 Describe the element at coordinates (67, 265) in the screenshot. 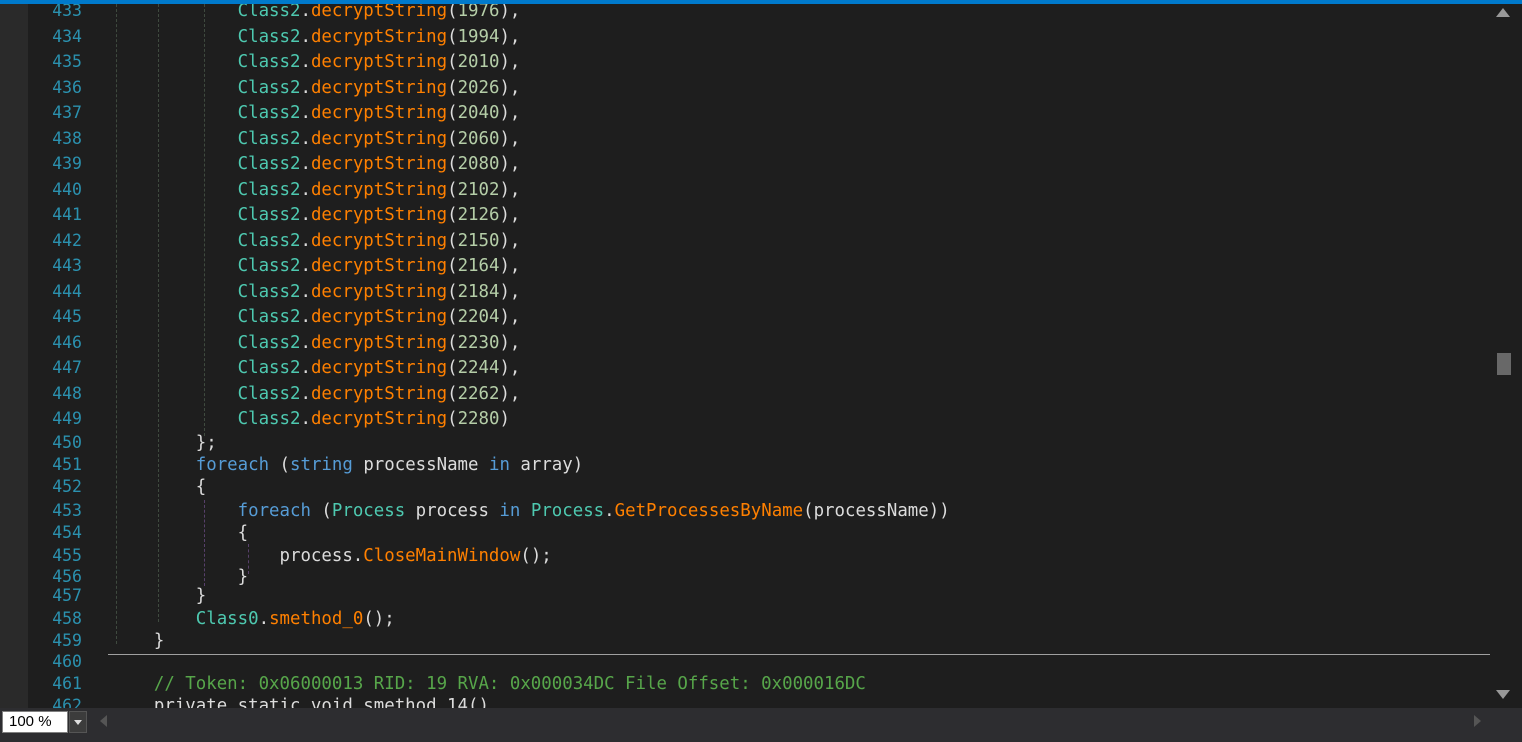

I see `line-number: 443` at that location.